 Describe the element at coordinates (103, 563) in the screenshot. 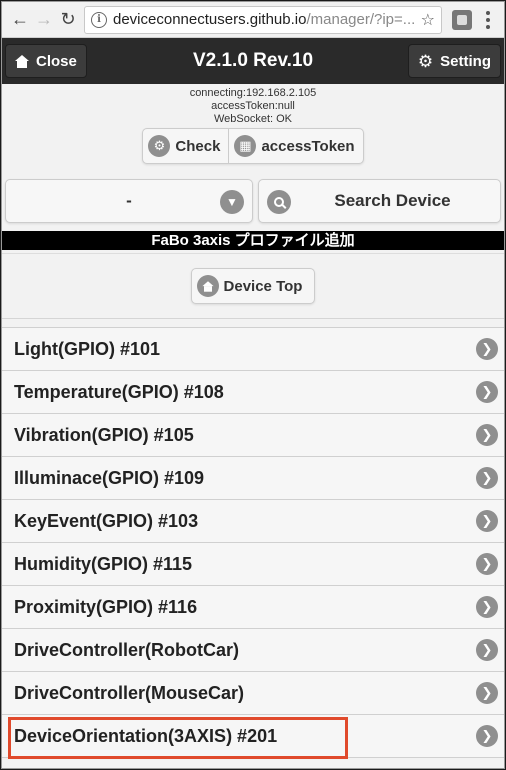

I see `list-item-label: Humidity(GPIO) #115` at that location.